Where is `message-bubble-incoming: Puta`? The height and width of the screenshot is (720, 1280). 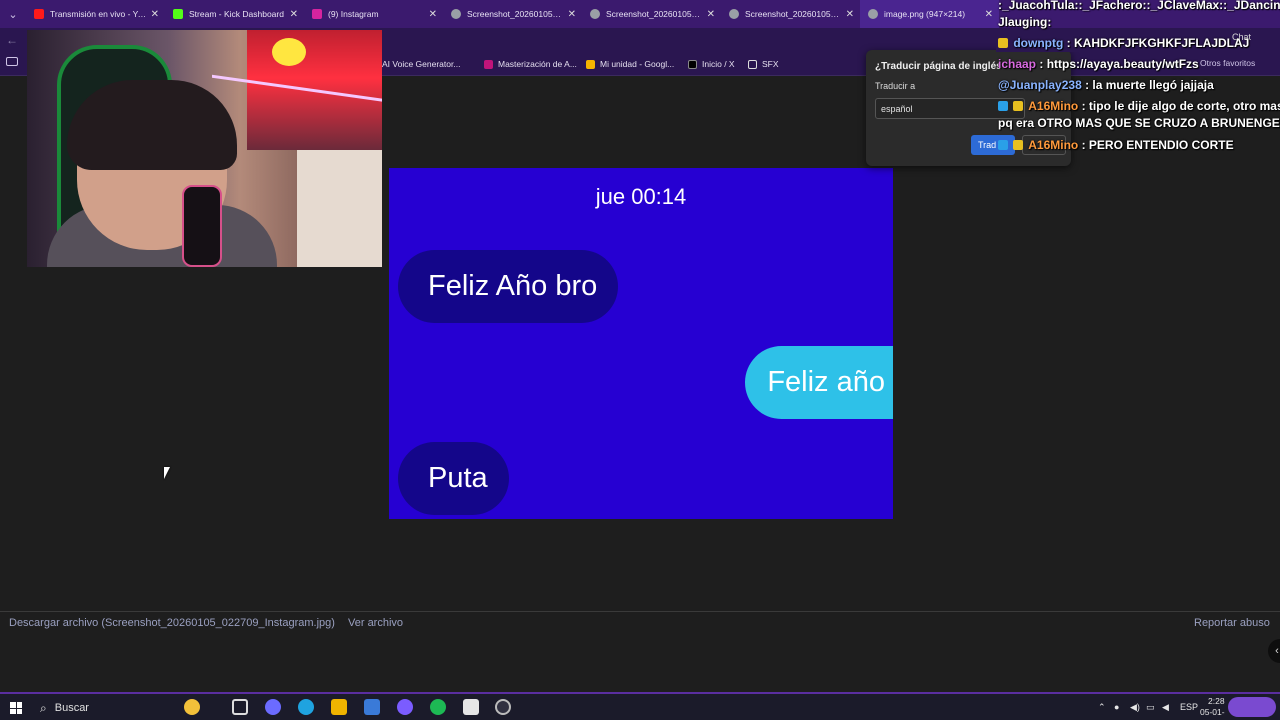 message-bubble-incoming: Puta is located at coordinates (453, 478).